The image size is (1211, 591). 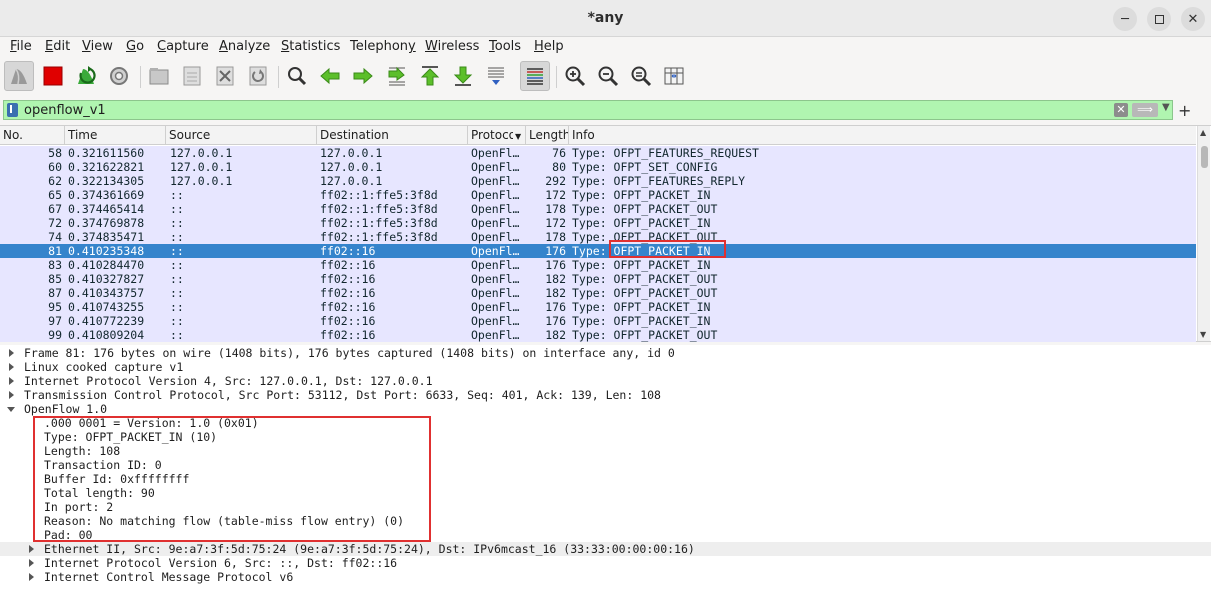 What do you see at coordinates (57, 46) in the screenshot?
I see `menu-edit: Edit` at bounding box center [57, 46].